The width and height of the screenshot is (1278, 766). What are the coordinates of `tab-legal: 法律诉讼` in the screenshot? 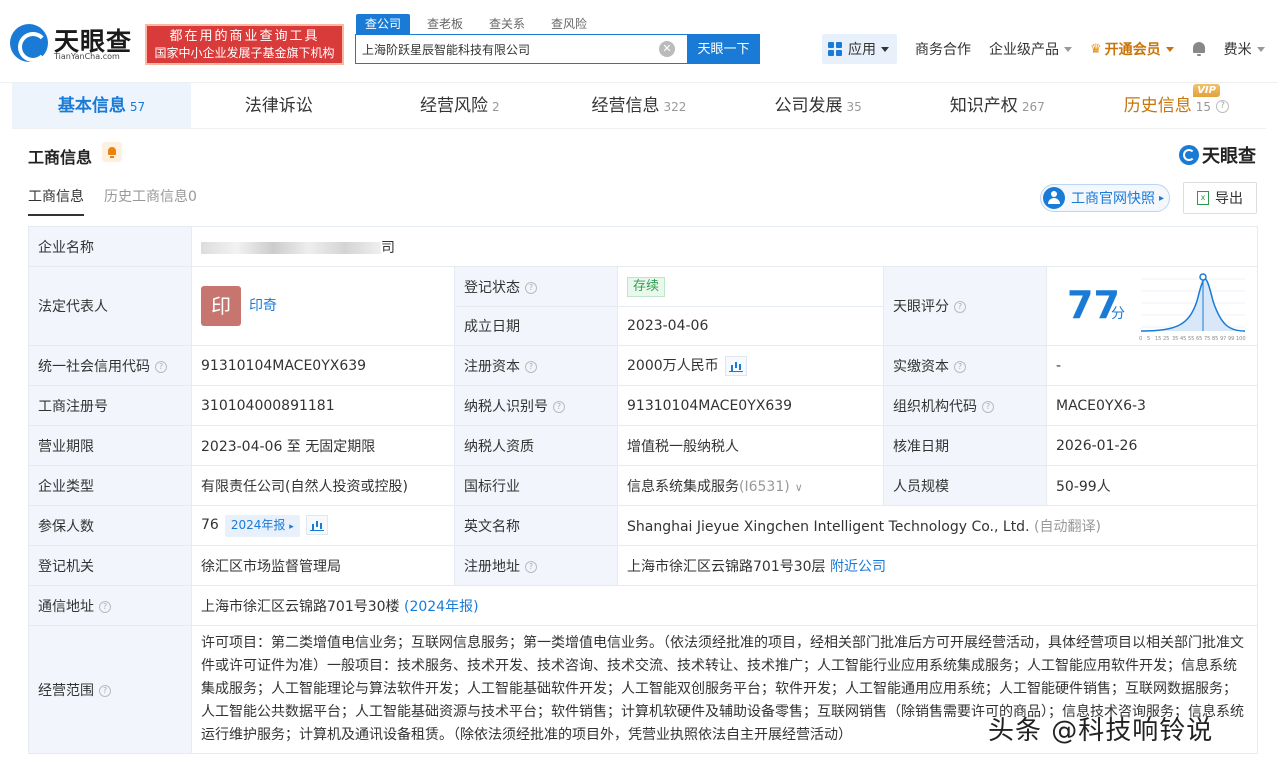 It's located at (280, 105).